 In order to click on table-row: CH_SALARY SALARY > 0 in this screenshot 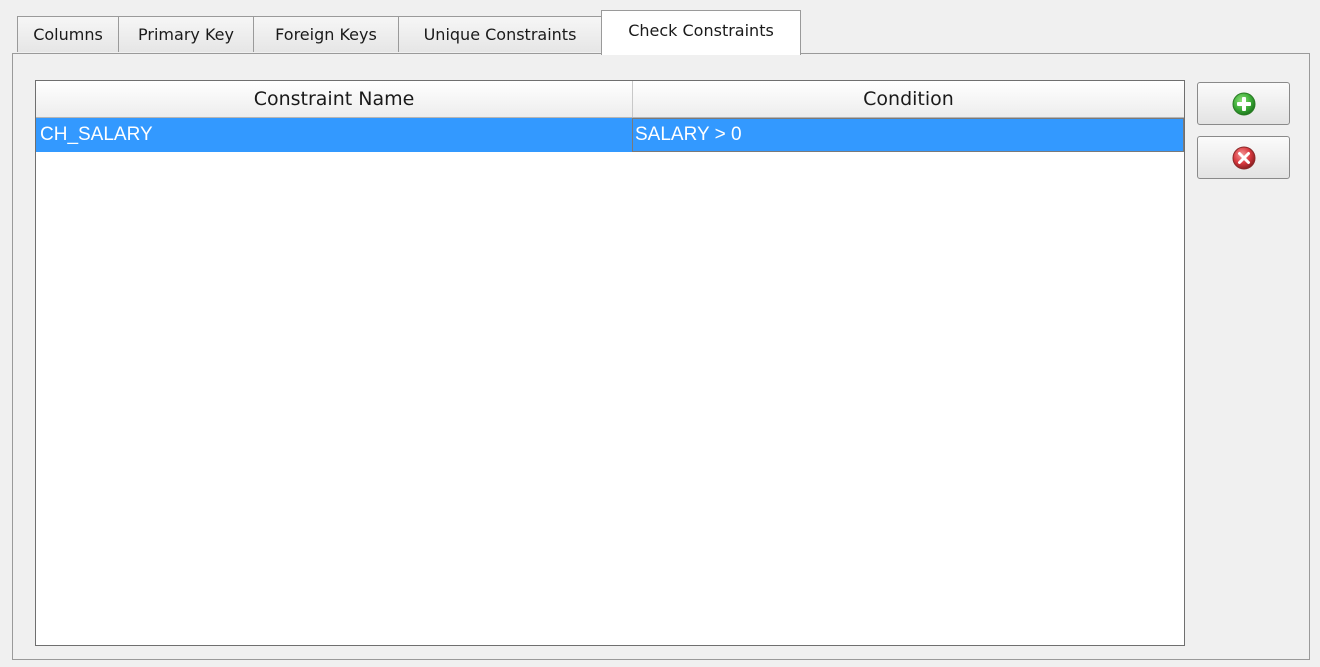, I will do `click(610, 135)`.